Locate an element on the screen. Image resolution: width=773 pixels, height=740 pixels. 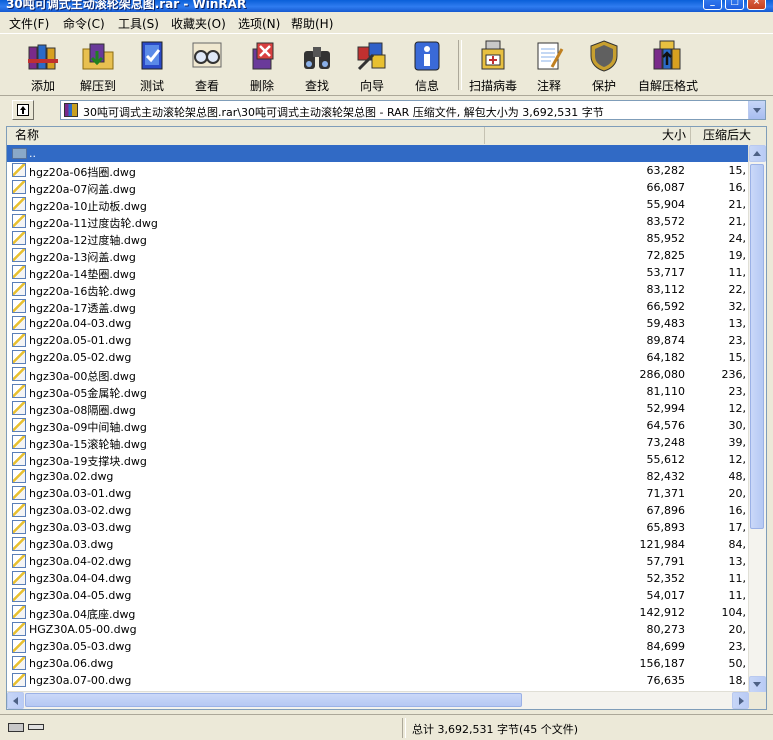
virus-scan-button: 扫描病毒 is located at coordinates (493, 65).